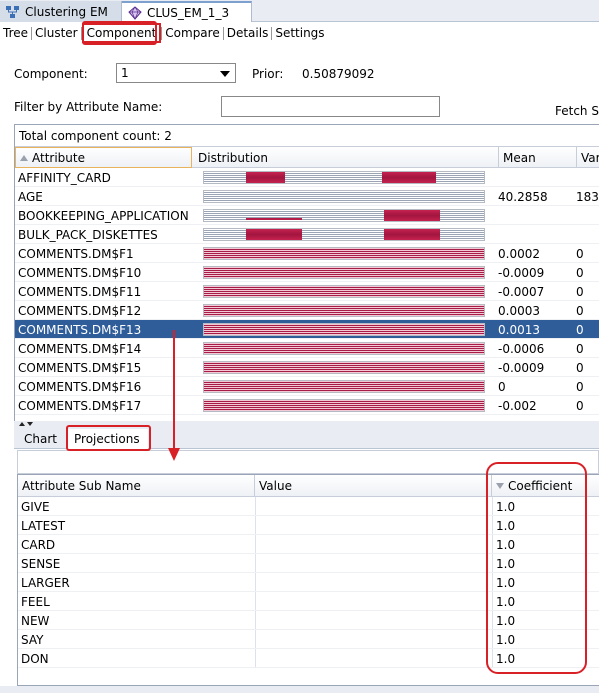 This screenshot has height=693, width=599. What do you see at coordinates (307, 310) in the screenshot?
I see `table-row: COMMENTS.DM$F12 0.0003 0` at bounding box center [307, 310].